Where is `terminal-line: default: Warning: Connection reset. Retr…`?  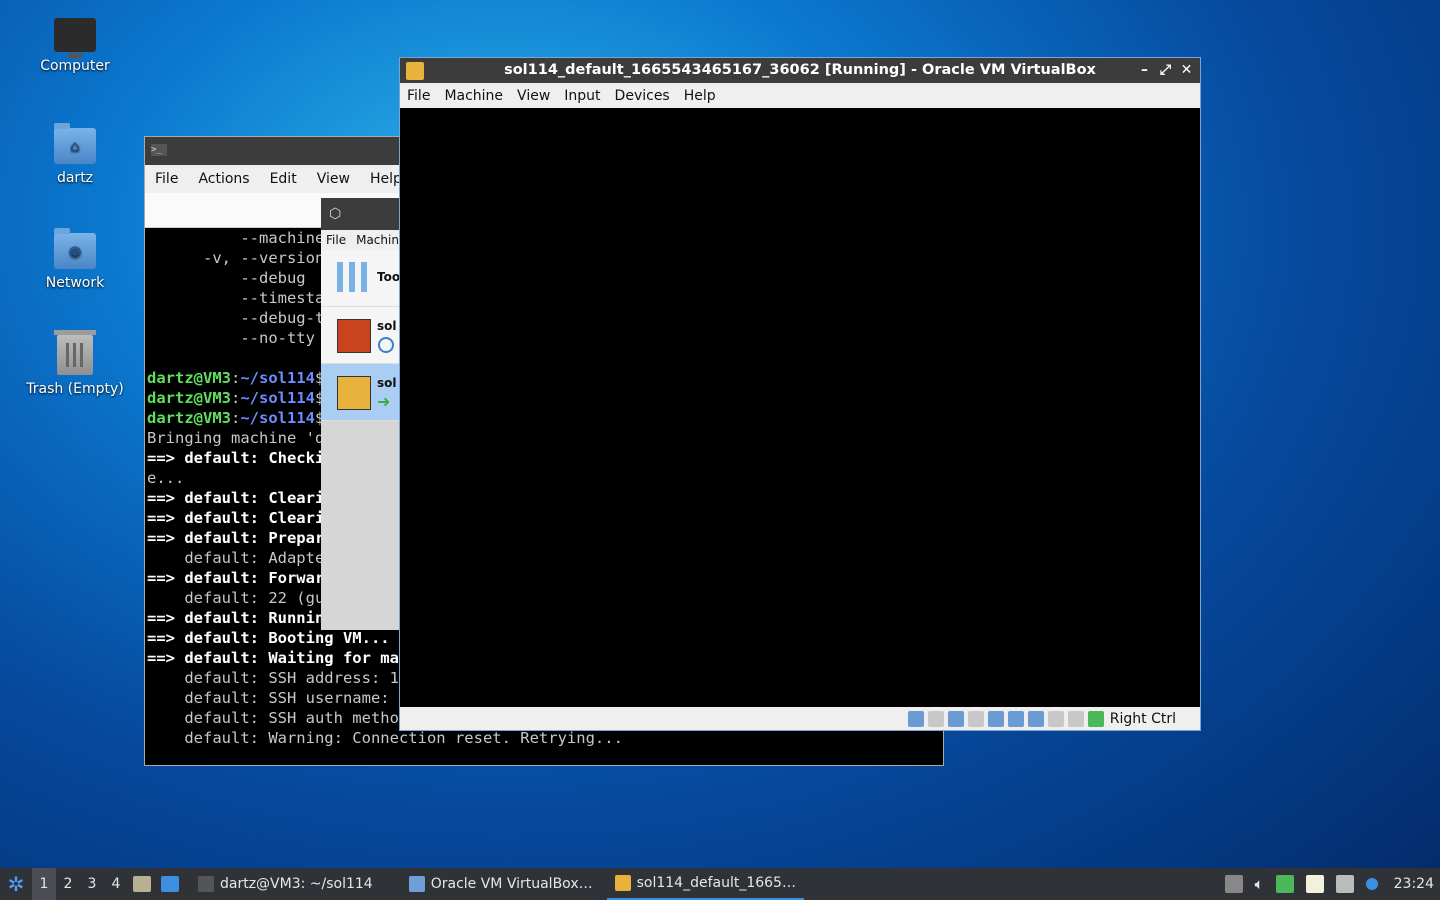
terminal-line: default: Warning: Connection reset. Retr… is located at coordinates (385, 738).